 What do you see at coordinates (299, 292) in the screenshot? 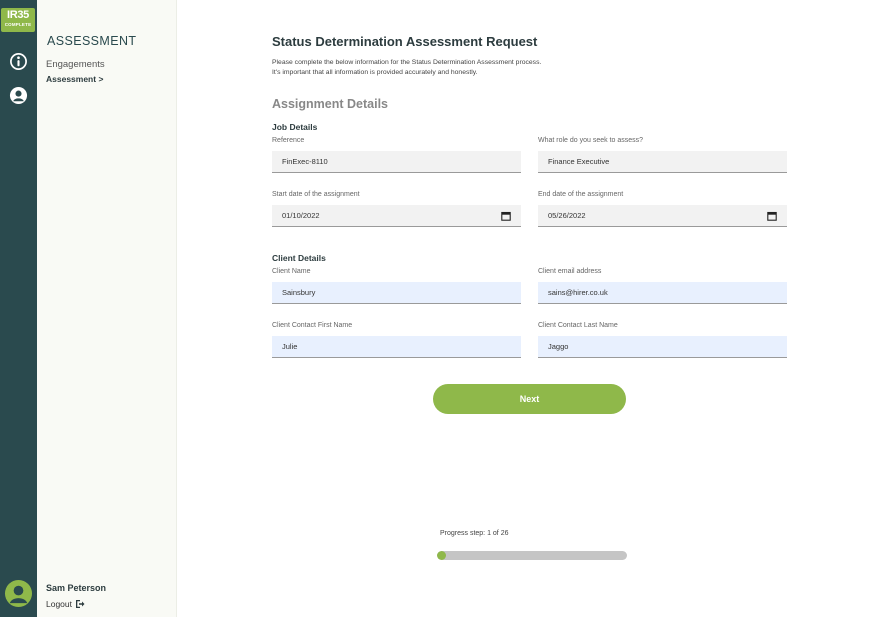
I see `client-name-value: Sainsbury` at bounding box center [299, 292].